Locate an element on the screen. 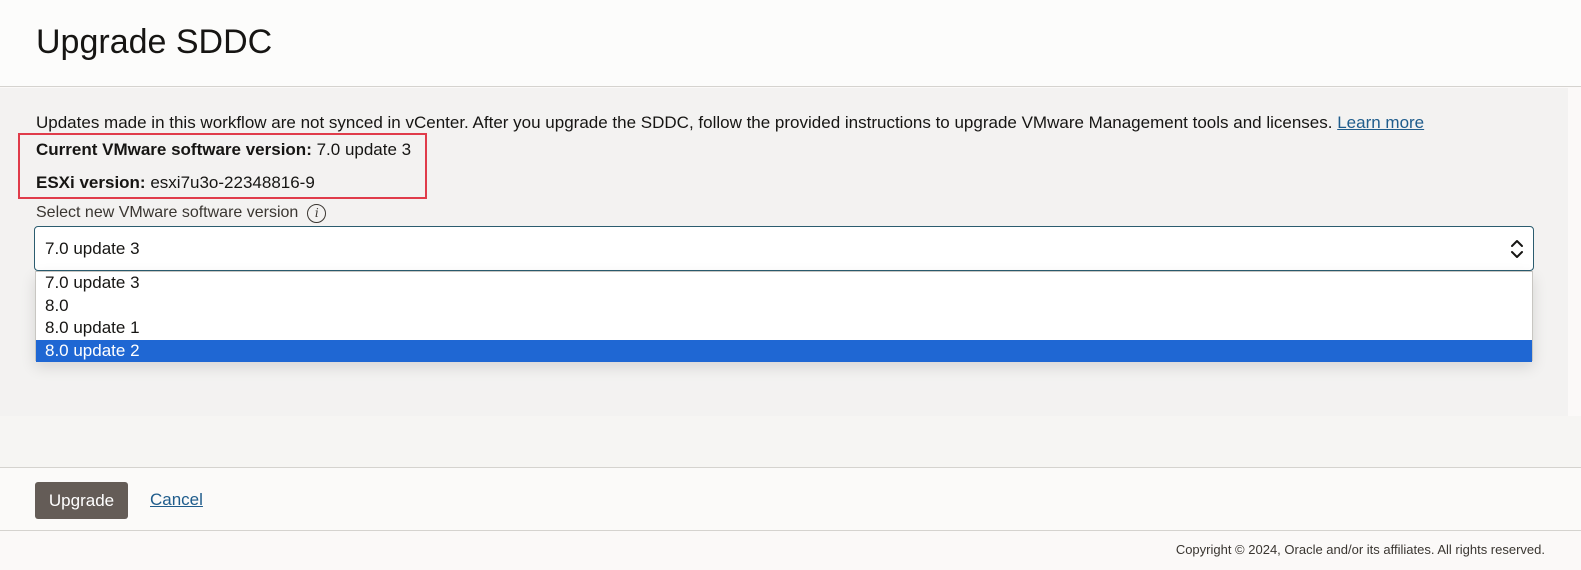  version-select-value: 7.0 update 3 is located at coordinates (92, 248).